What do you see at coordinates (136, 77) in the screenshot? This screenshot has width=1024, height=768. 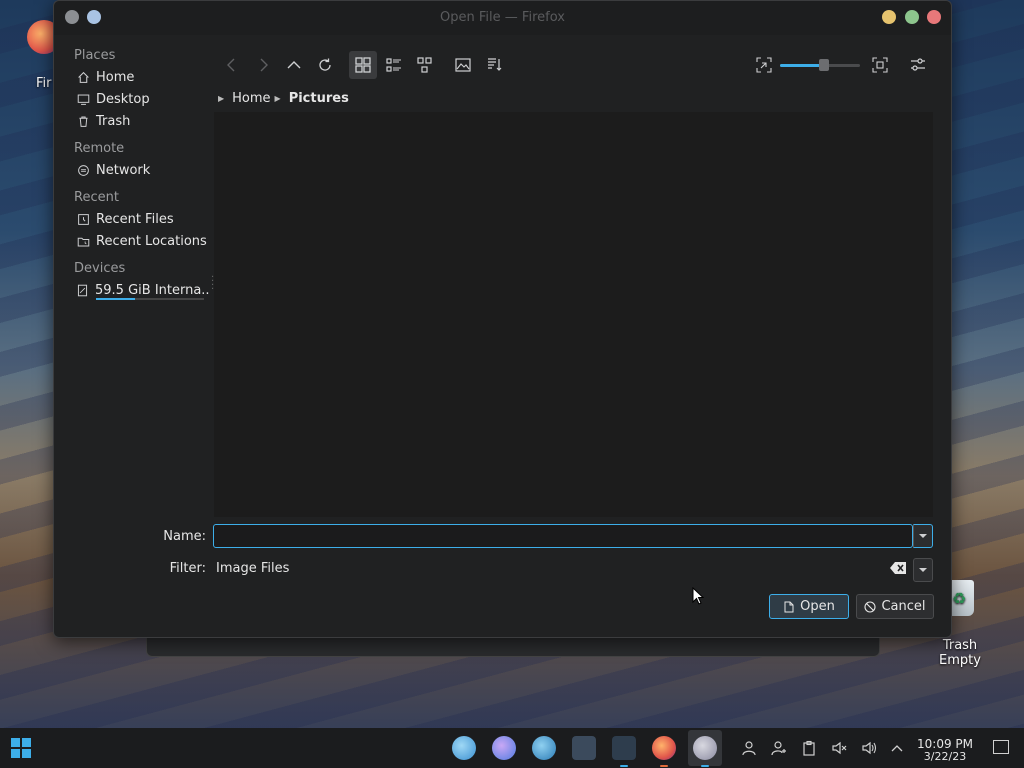 I see `sidebar-item-home: Home` at bounding box center [136, 77].